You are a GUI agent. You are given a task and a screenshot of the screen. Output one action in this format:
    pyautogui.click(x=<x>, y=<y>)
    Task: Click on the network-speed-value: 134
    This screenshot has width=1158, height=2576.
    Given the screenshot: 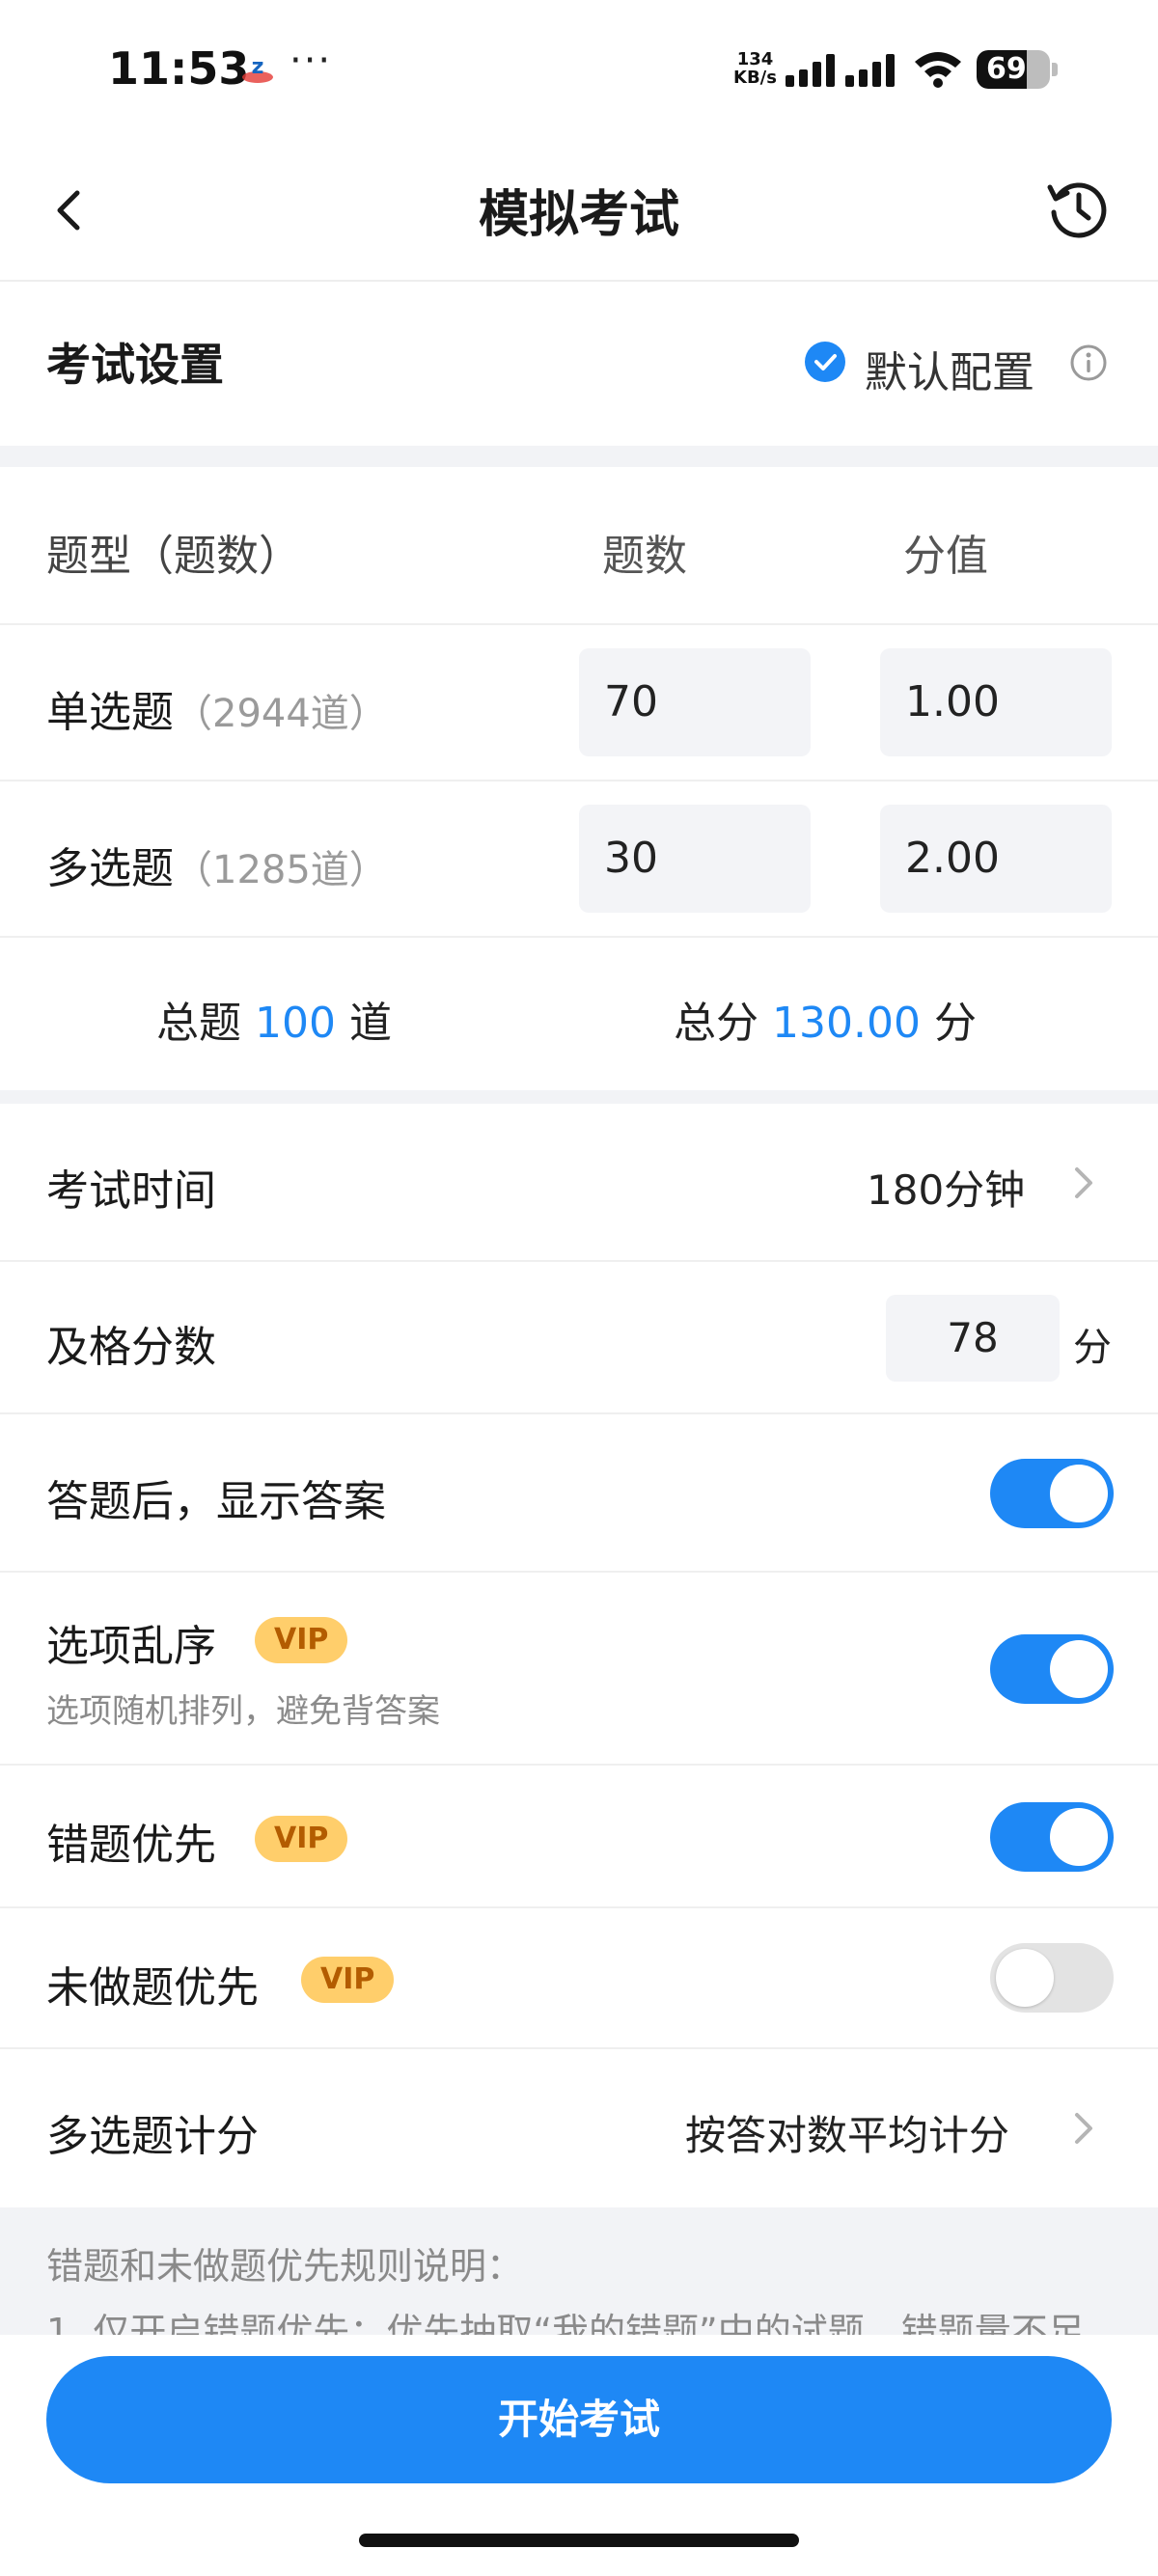 What is the action you would take?
    pyautogui.click(x=755, y=59)
    